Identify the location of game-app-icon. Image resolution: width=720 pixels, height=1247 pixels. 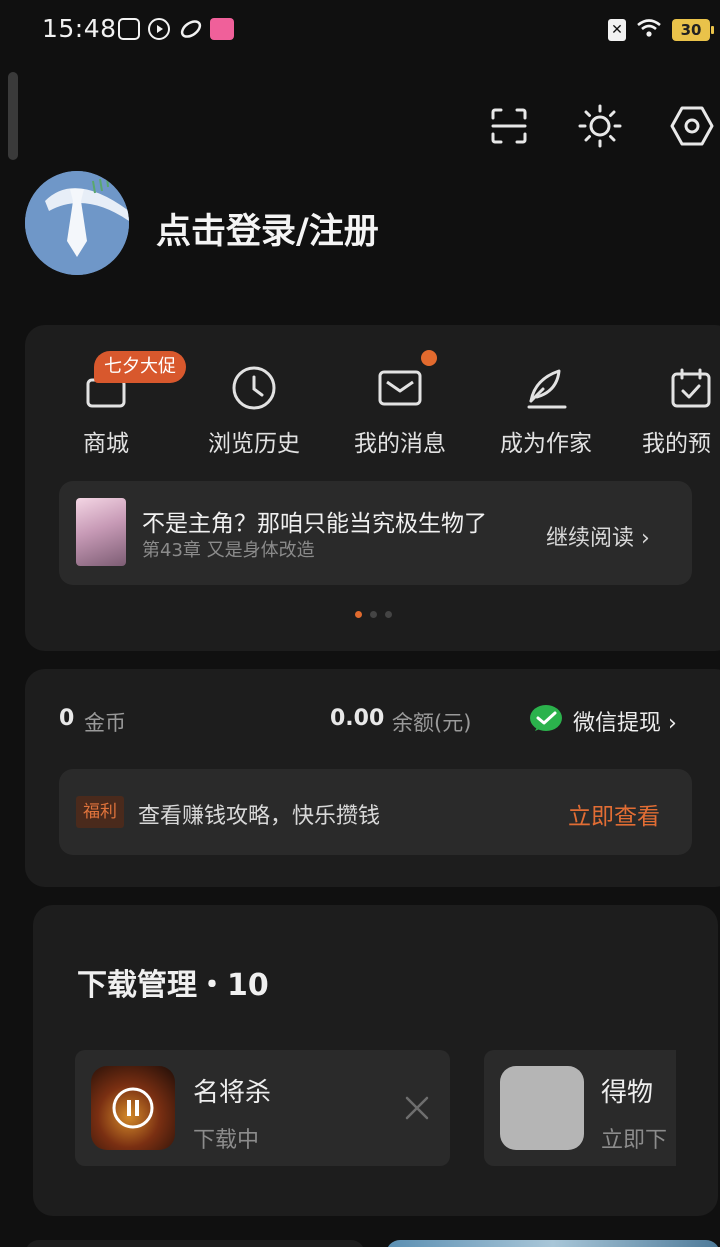
(133, 1108).